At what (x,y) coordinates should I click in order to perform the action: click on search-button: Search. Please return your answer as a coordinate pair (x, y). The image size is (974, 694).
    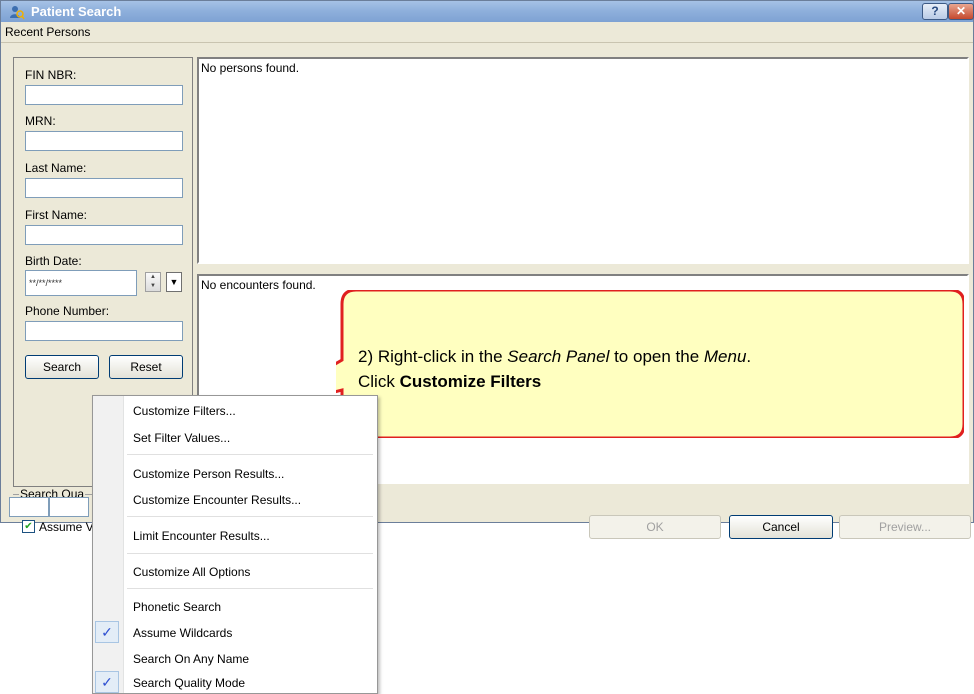
    Looking at the image, I should click on (62, 367).